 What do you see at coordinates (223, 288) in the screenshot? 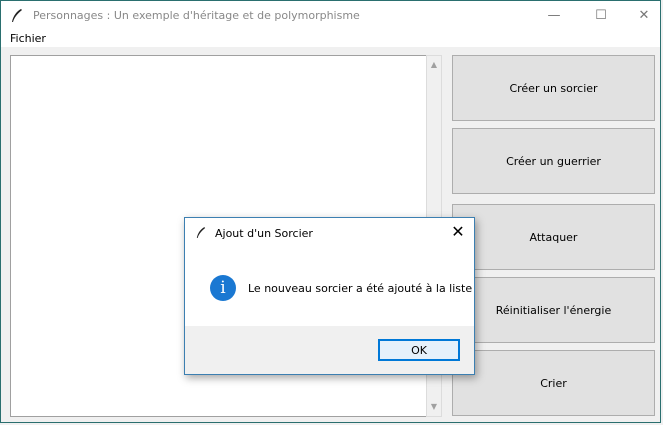
I see `info-icon: i` at bounding box center [223, 288].